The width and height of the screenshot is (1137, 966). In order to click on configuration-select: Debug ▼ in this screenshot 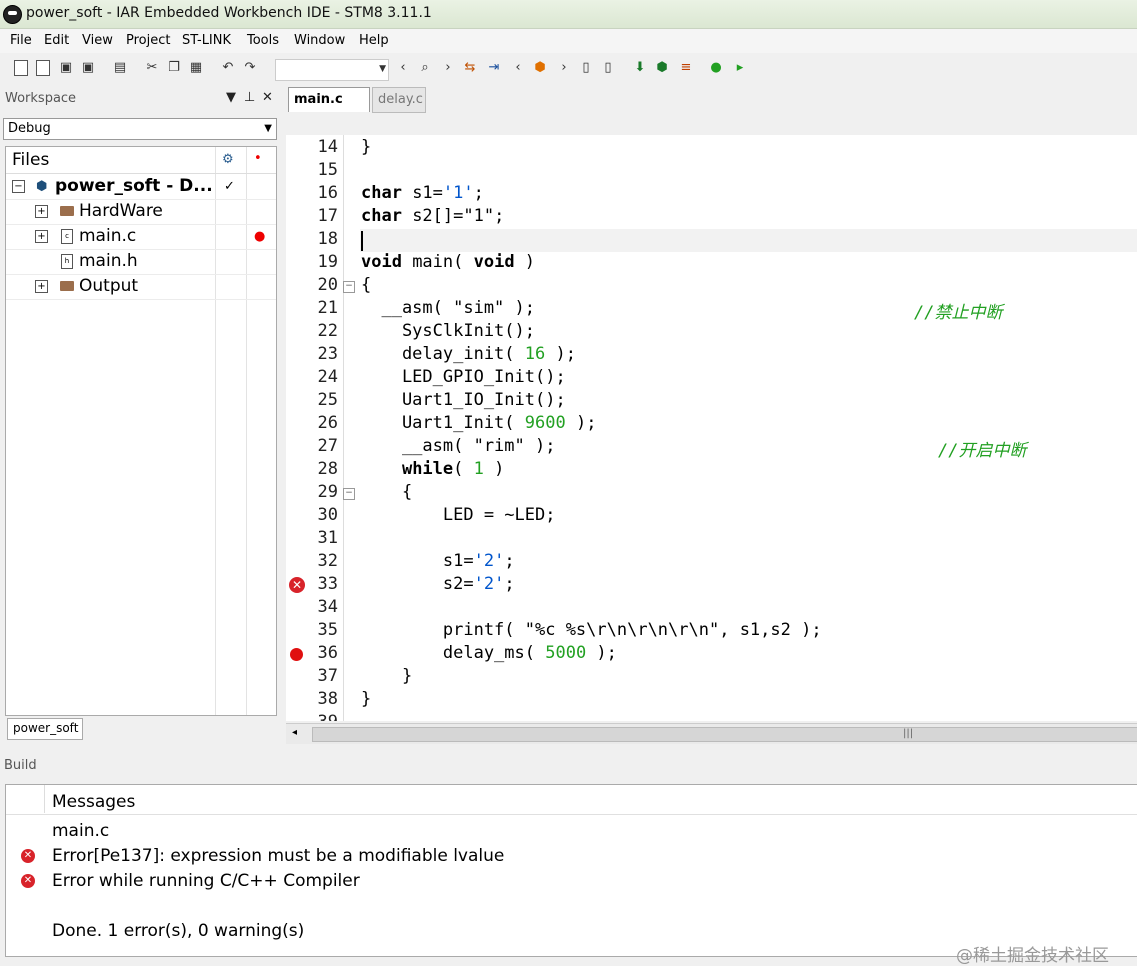, I will do `click(140, 129)`.